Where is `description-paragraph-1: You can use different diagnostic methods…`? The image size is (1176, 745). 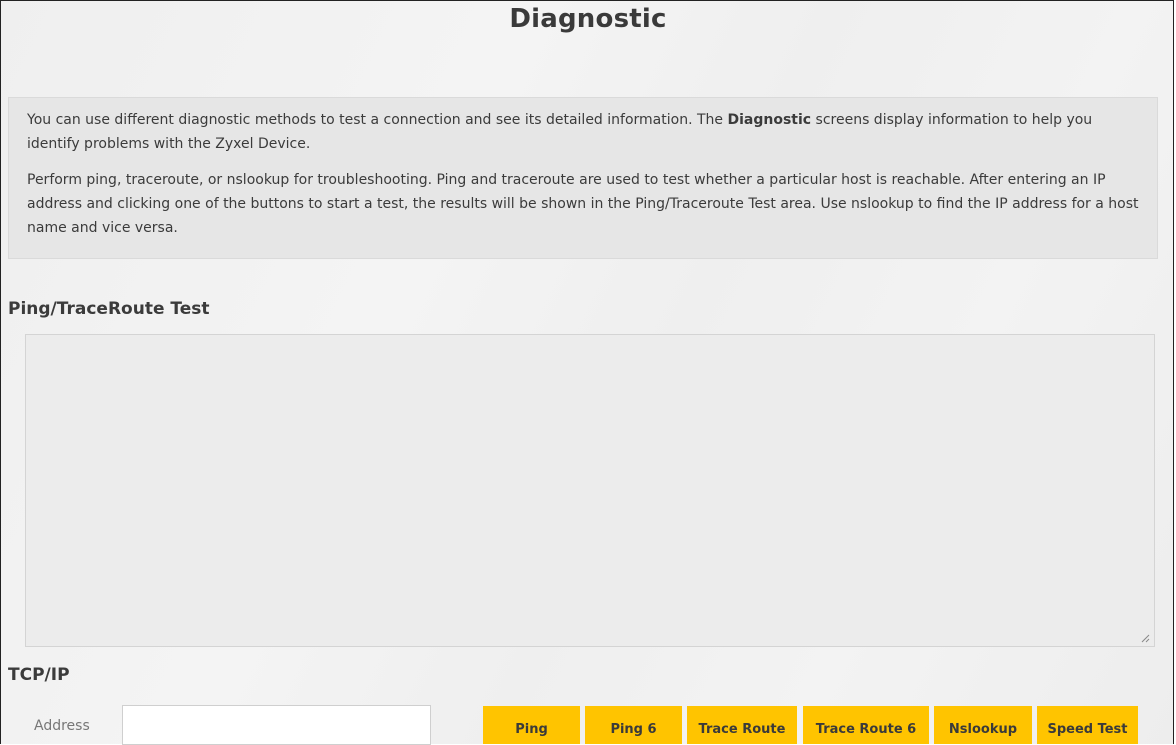
description-paragraph-1: You can use different diagnostic methods… is located at coordinates (588, 132).